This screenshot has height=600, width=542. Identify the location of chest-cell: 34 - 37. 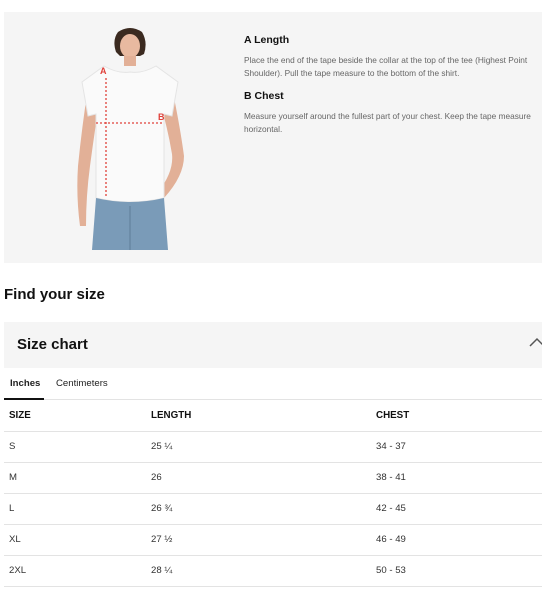
(456, 447).